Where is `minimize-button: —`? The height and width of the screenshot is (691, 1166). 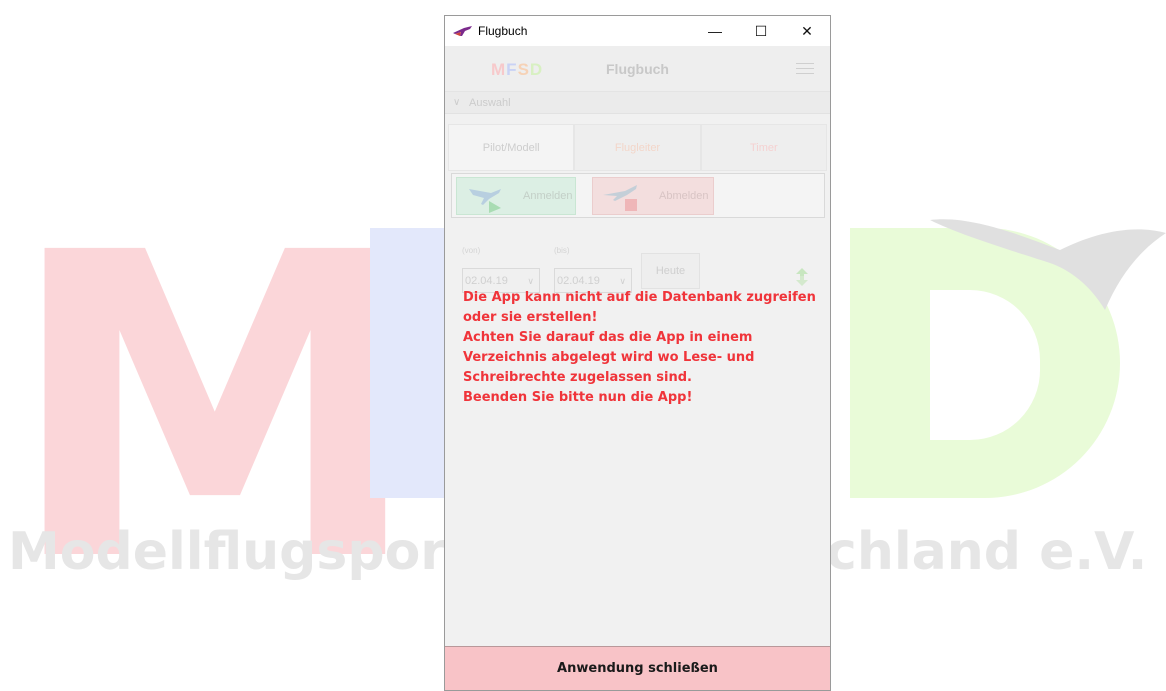 minimize-button: — is located at coordinates (715, 31).